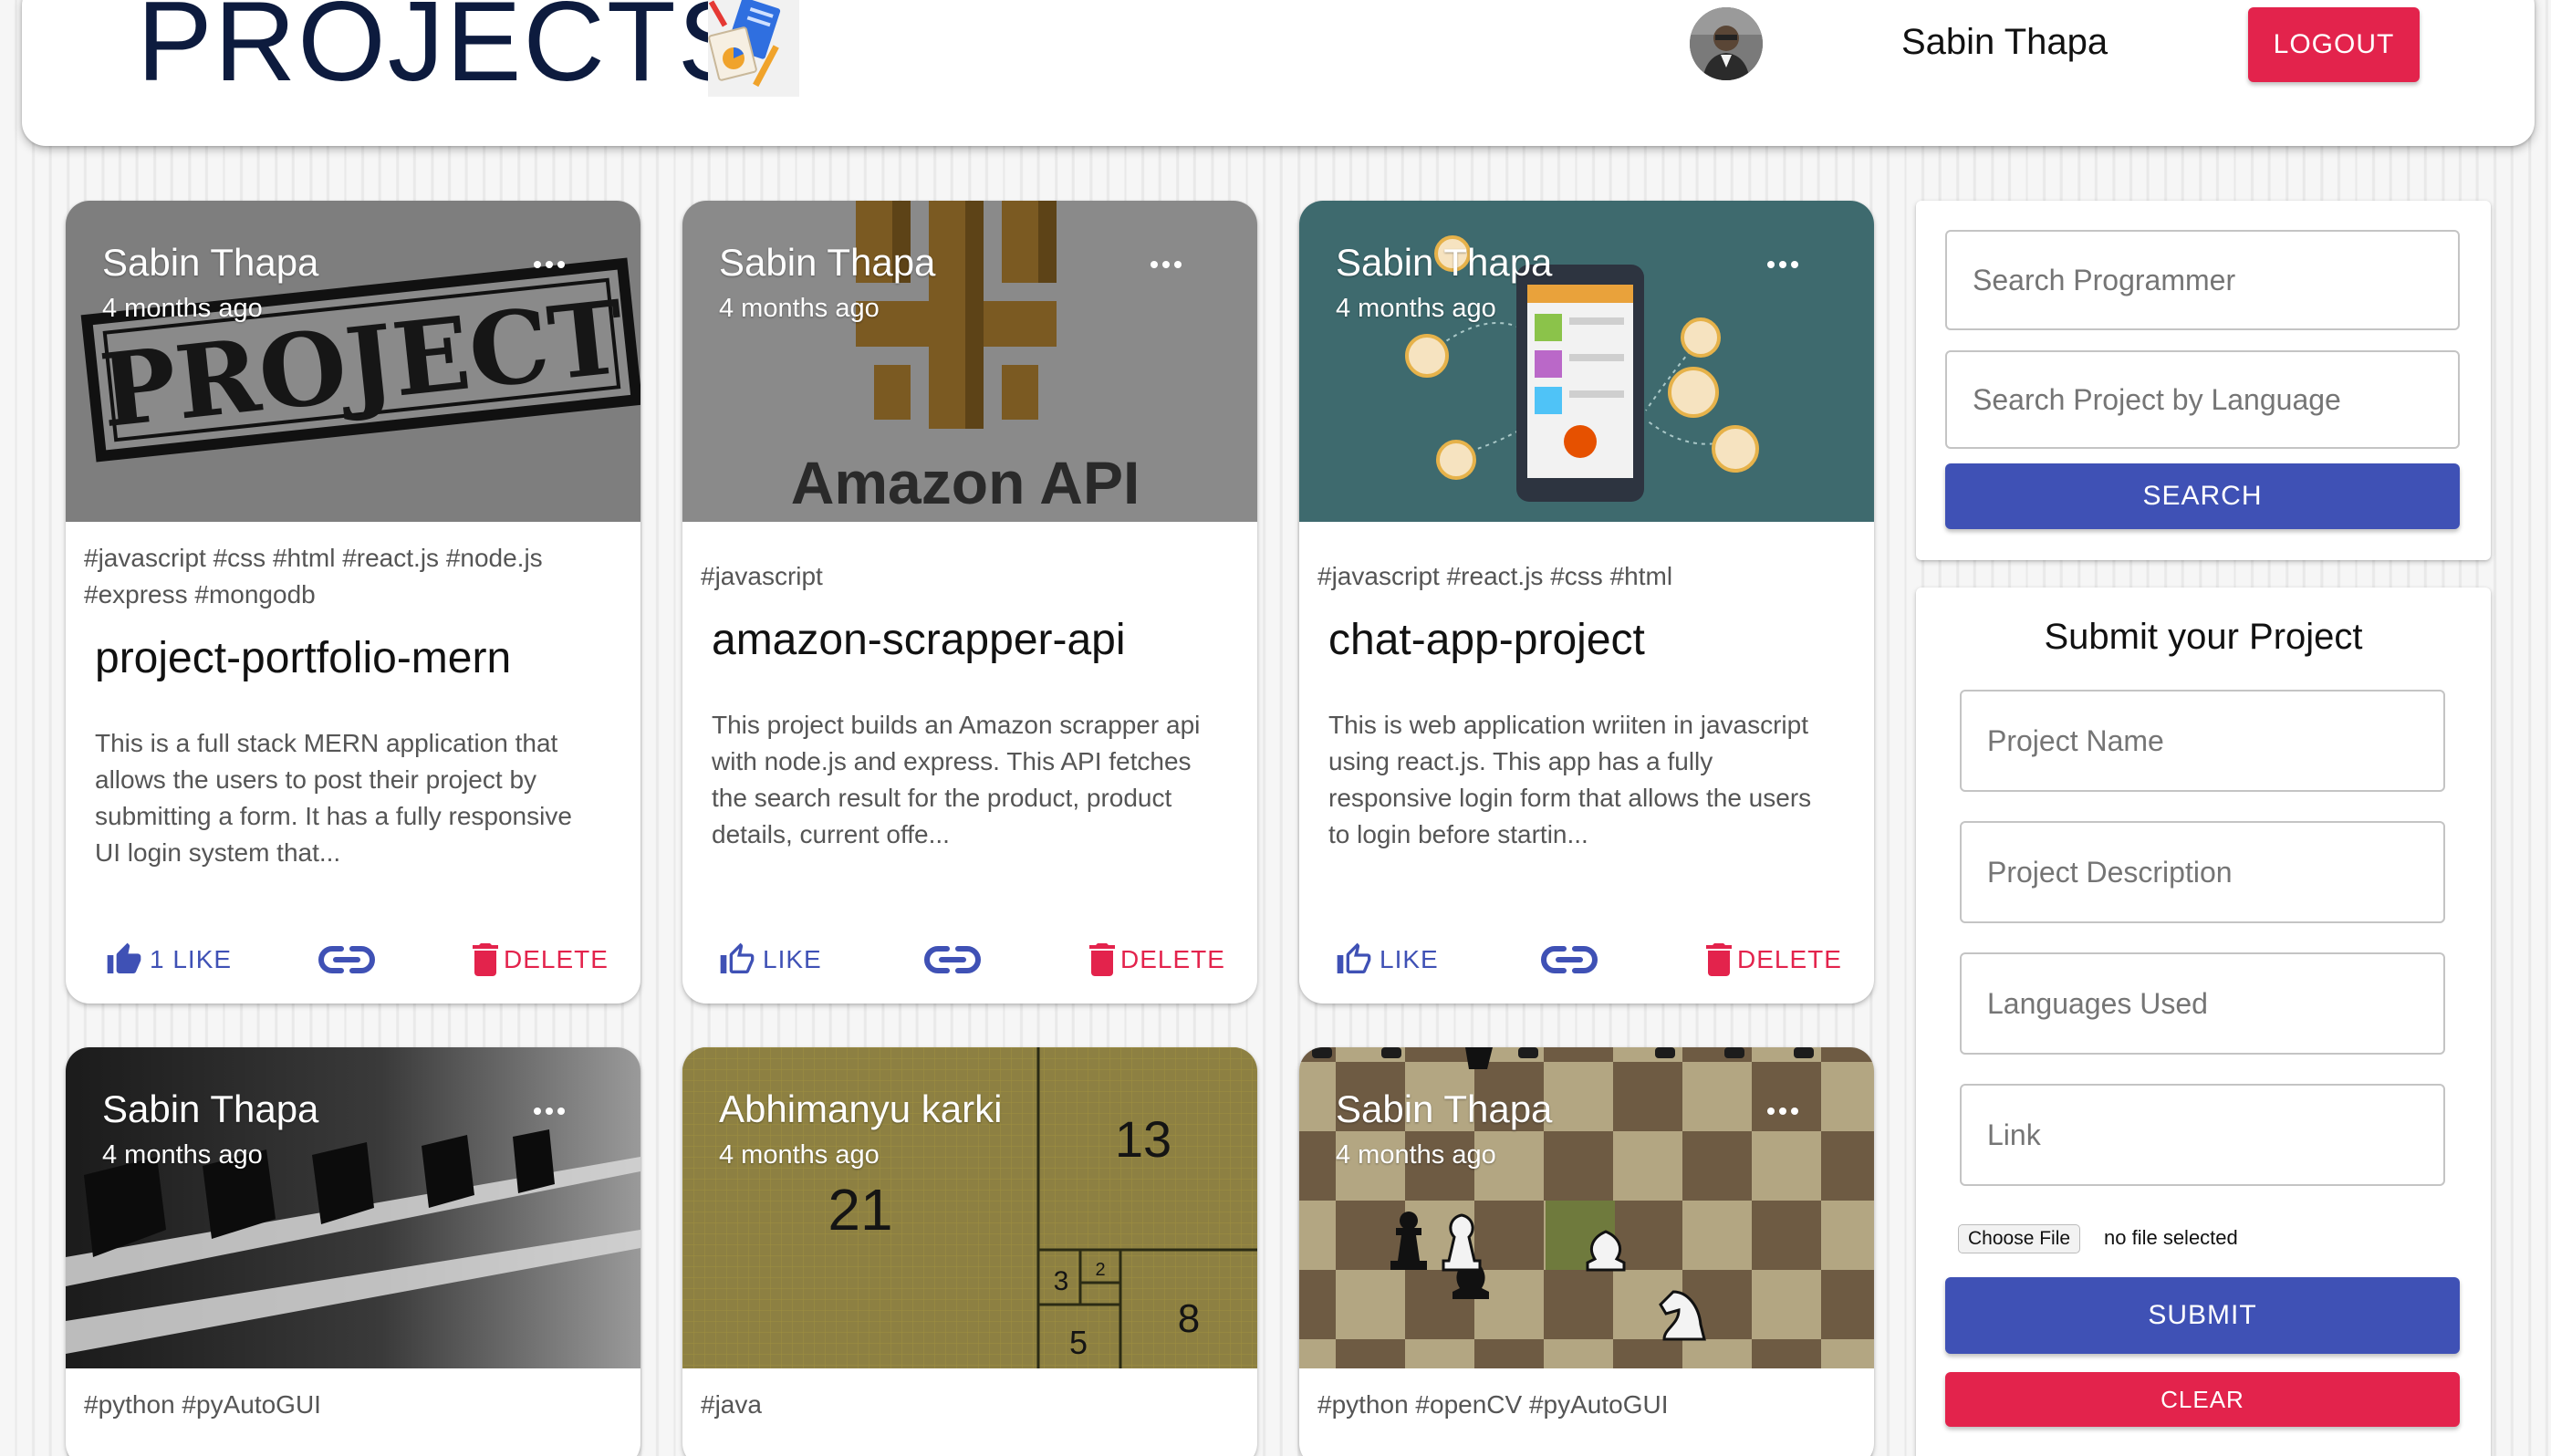  I want to click on fib-number: 3, so click(1061, 1281).